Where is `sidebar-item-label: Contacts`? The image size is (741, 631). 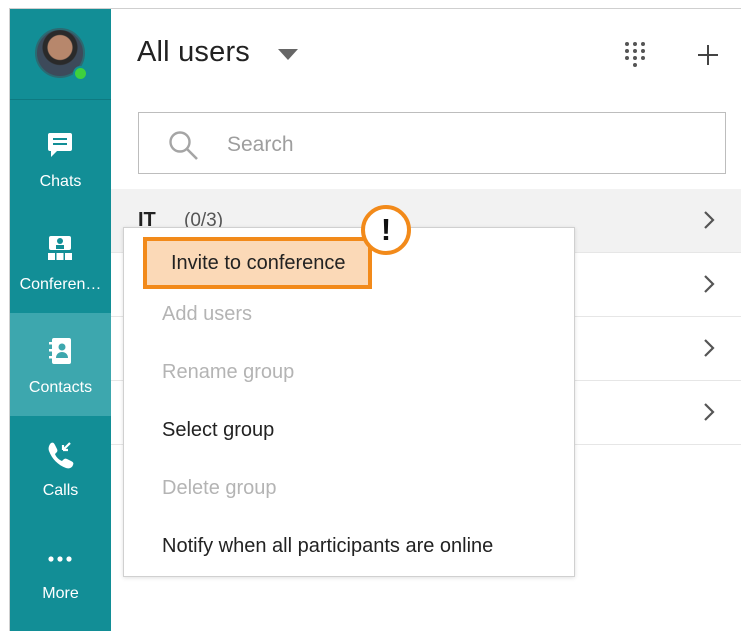
sidebar-item-label: Contacts is located at coordinates (60, 387).